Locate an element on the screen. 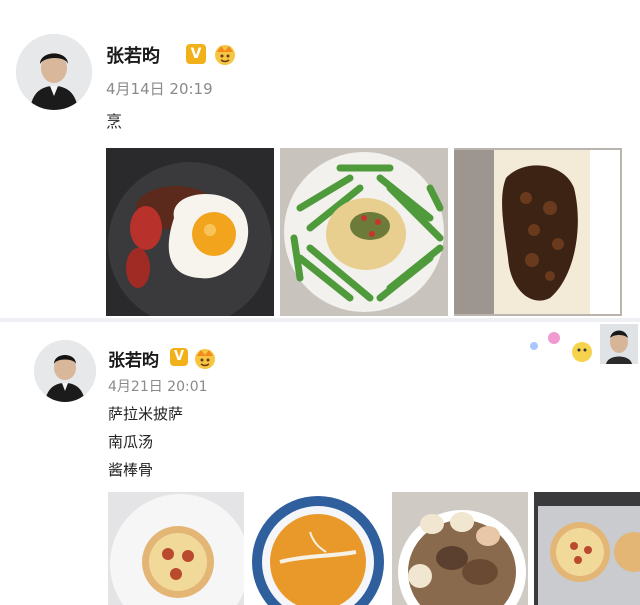 Image resolution: width=640 pixels, height=605 pixels. post-text-line: 烹 is located at coordinates (114, 121).